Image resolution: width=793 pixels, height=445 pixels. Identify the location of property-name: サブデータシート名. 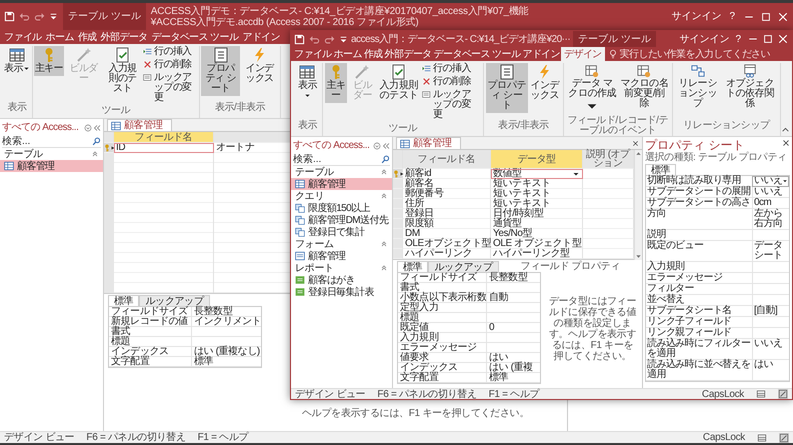
(699, 311).